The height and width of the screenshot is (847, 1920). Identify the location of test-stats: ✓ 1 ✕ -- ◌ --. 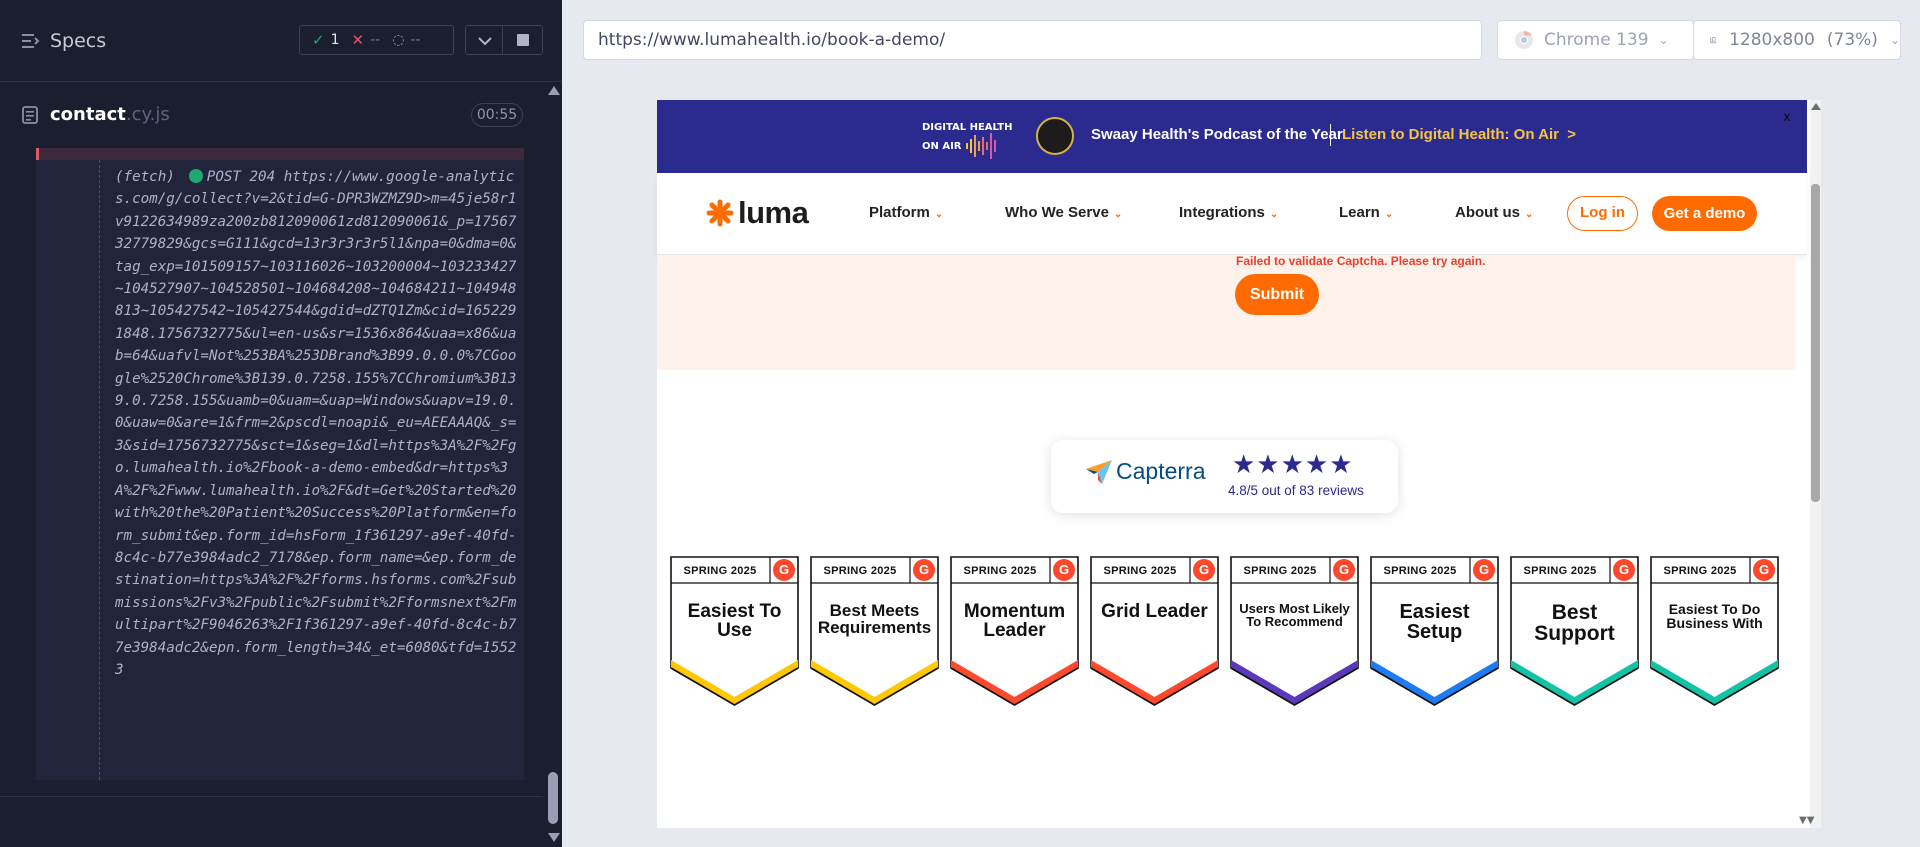
(376, 40).